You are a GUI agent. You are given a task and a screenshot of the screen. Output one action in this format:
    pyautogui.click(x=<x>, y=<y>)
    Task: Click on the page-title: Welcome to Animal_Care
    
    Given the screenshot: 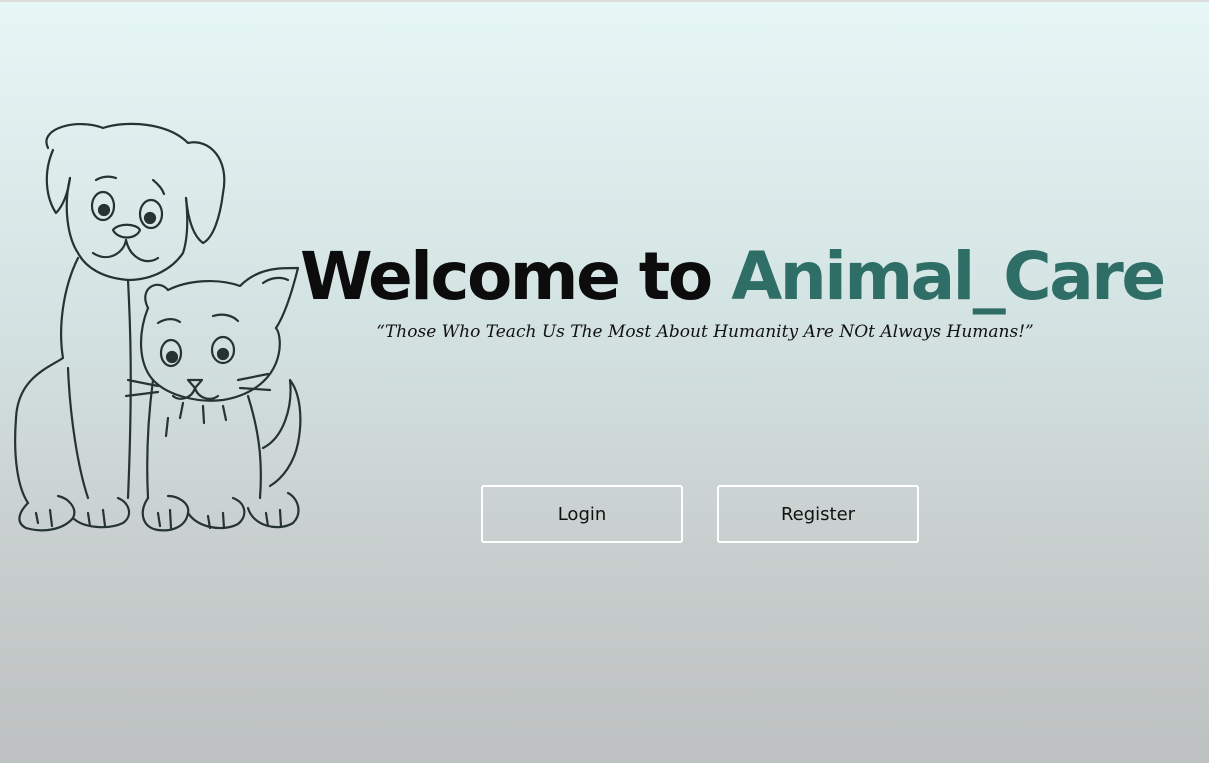 What is the action you would take?
    pyautogui.click(x=733, y=277)
    